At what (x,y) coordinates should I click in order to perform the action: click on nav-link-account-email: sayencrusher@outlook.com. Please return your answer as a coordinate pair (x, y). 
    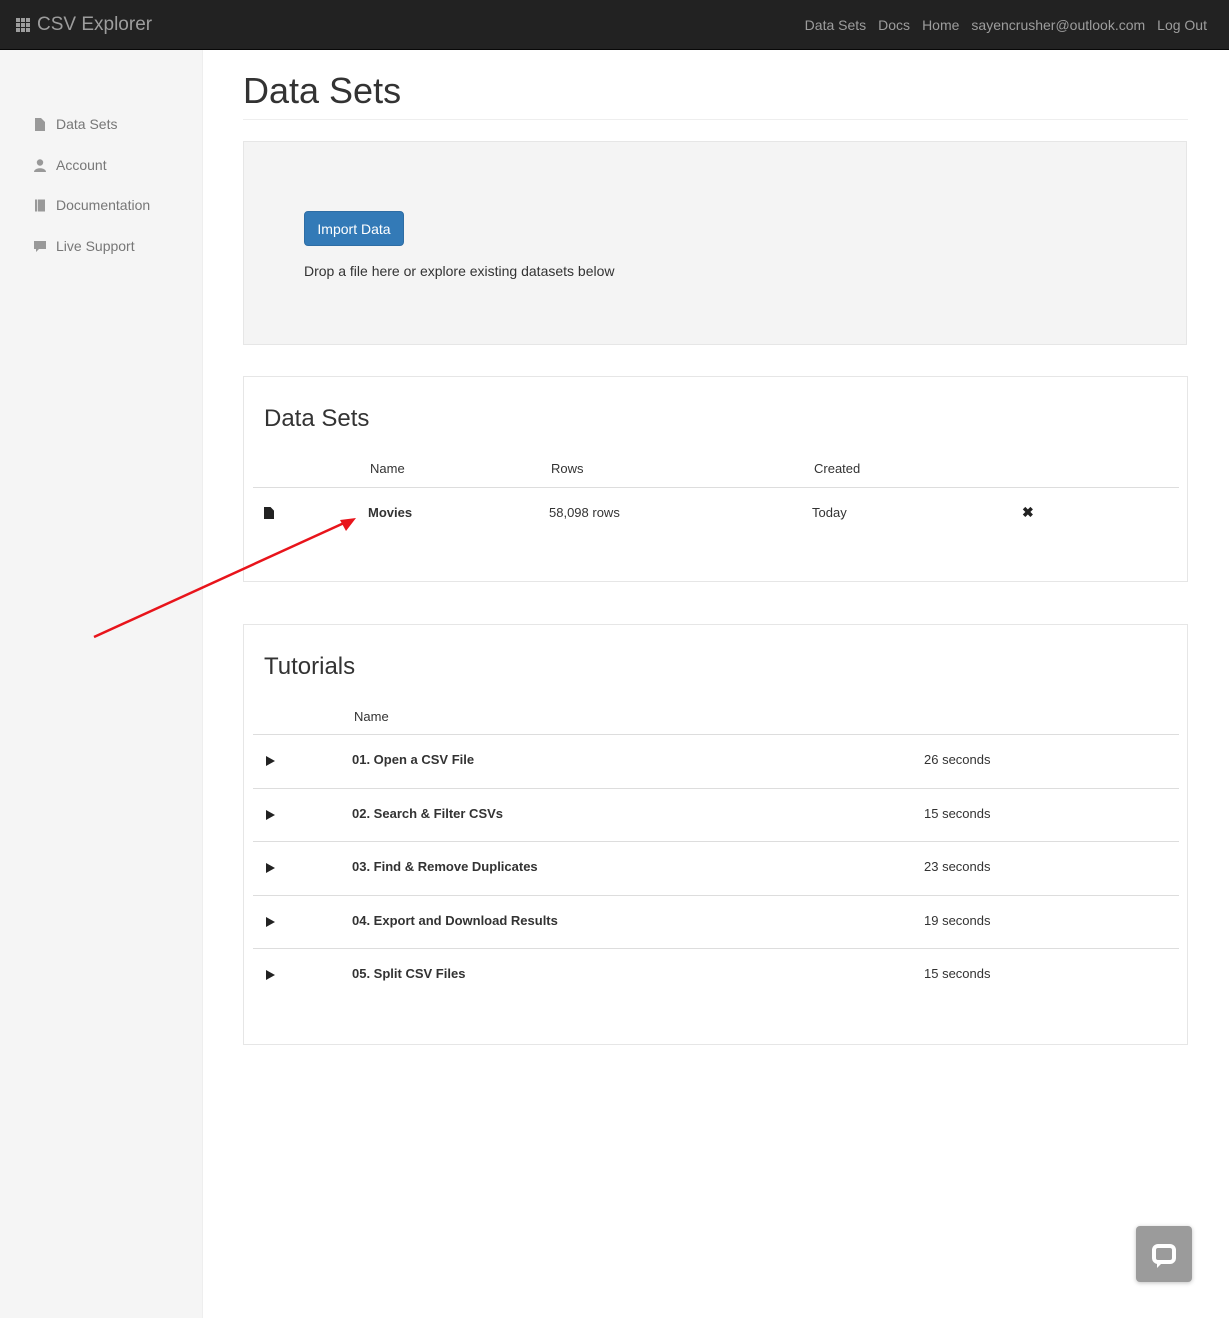
    Looking at the image, I should click on (1058, 25).